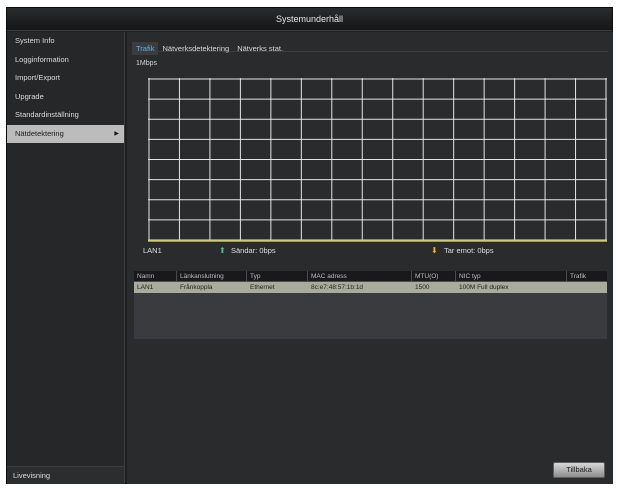 The width and height of the screenshot is (620, 489). I want to click on column-header: MTU(O), so click(434, 276).